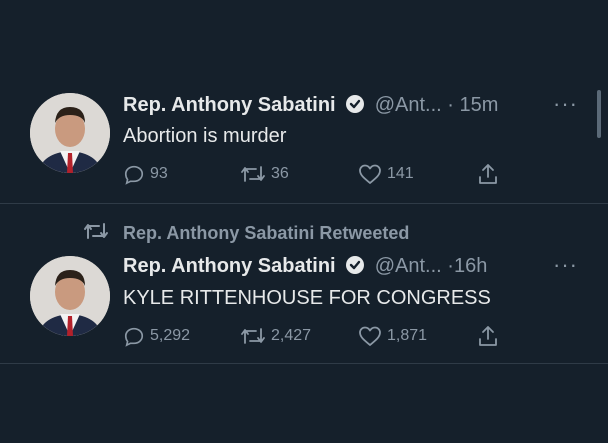  I want to click on retweet-button: 2,427, so click(275, 336).